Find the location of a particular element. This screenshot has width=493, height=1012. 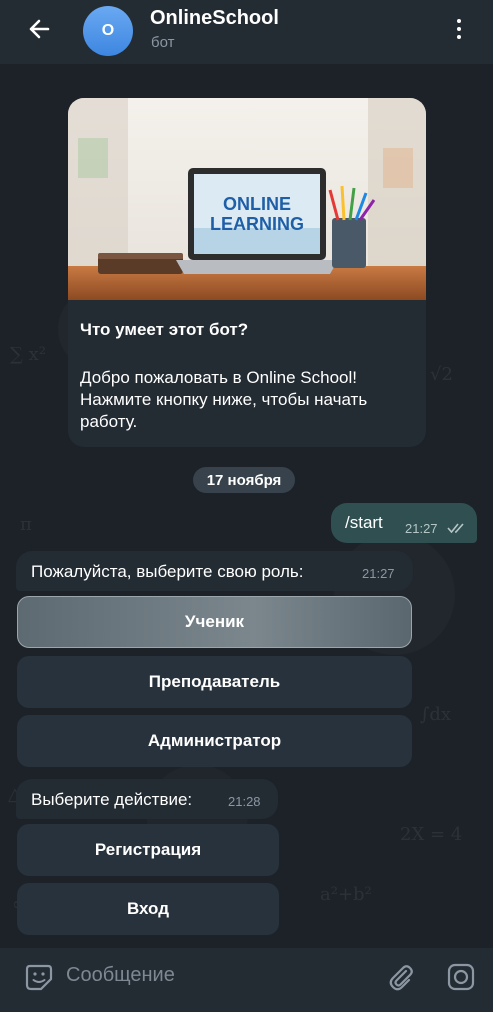

date-separator: 17 ноября is located at coordinates (244, 480).